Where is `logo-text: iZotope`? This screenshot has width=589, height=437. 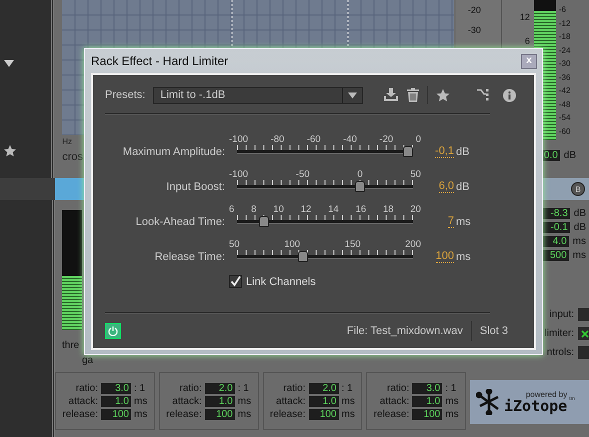 logo-text: iZotope is located at coordinates (536, 406).